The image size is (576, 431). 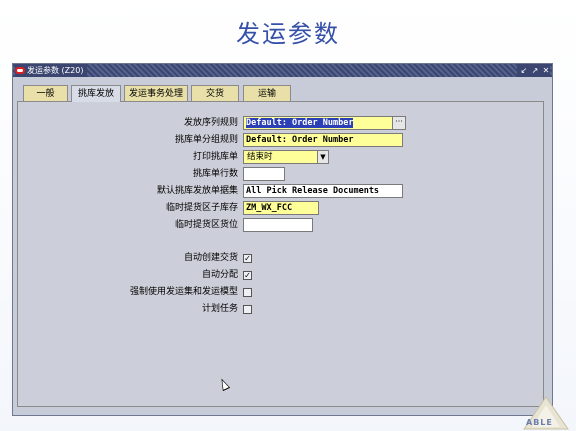 What do you see at coordinates (210, 258) in the screenshot?
I see `auto-create-delivery-label: 自动创建交货` at bounding box center [210, 258].